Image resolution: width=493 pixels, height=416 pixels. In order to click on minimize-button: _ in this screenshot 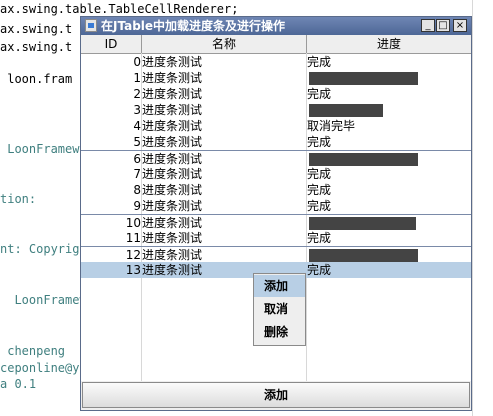, I will do `click(428, 25)`.